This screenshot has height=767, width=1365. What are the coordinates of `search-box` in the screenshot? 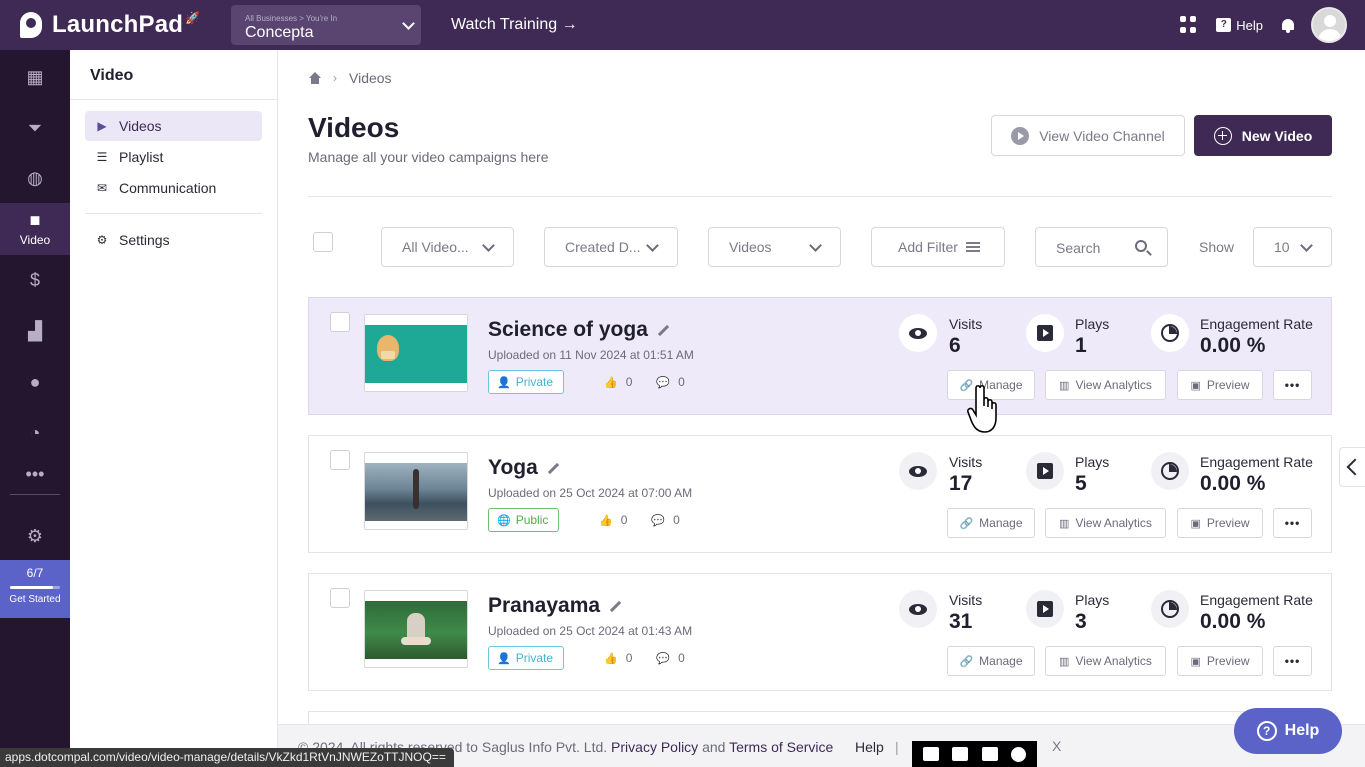 It's located at (1101, 247).